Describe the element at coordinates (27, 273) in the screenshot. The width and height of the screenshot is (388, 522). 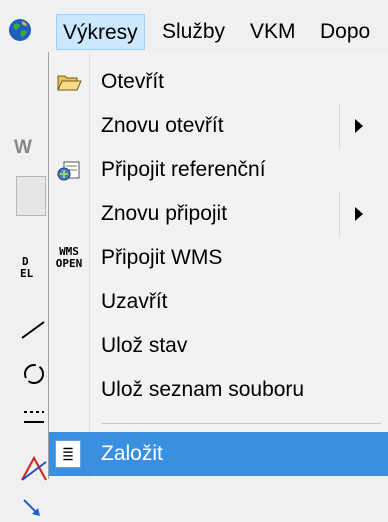
I see `svg-text: EL` at that location.